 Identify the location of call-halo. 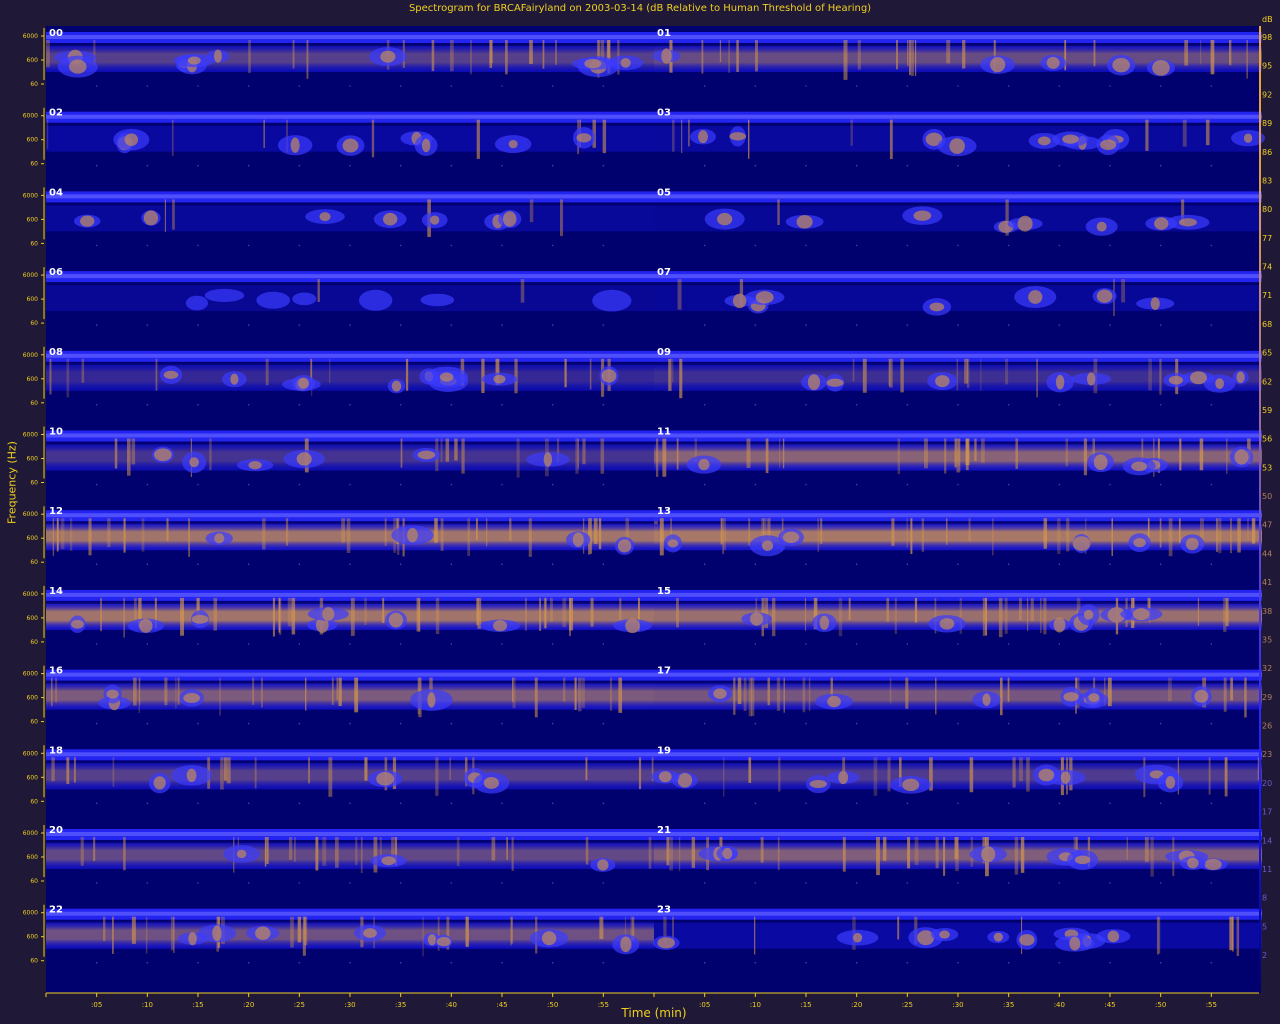
(612, 300).